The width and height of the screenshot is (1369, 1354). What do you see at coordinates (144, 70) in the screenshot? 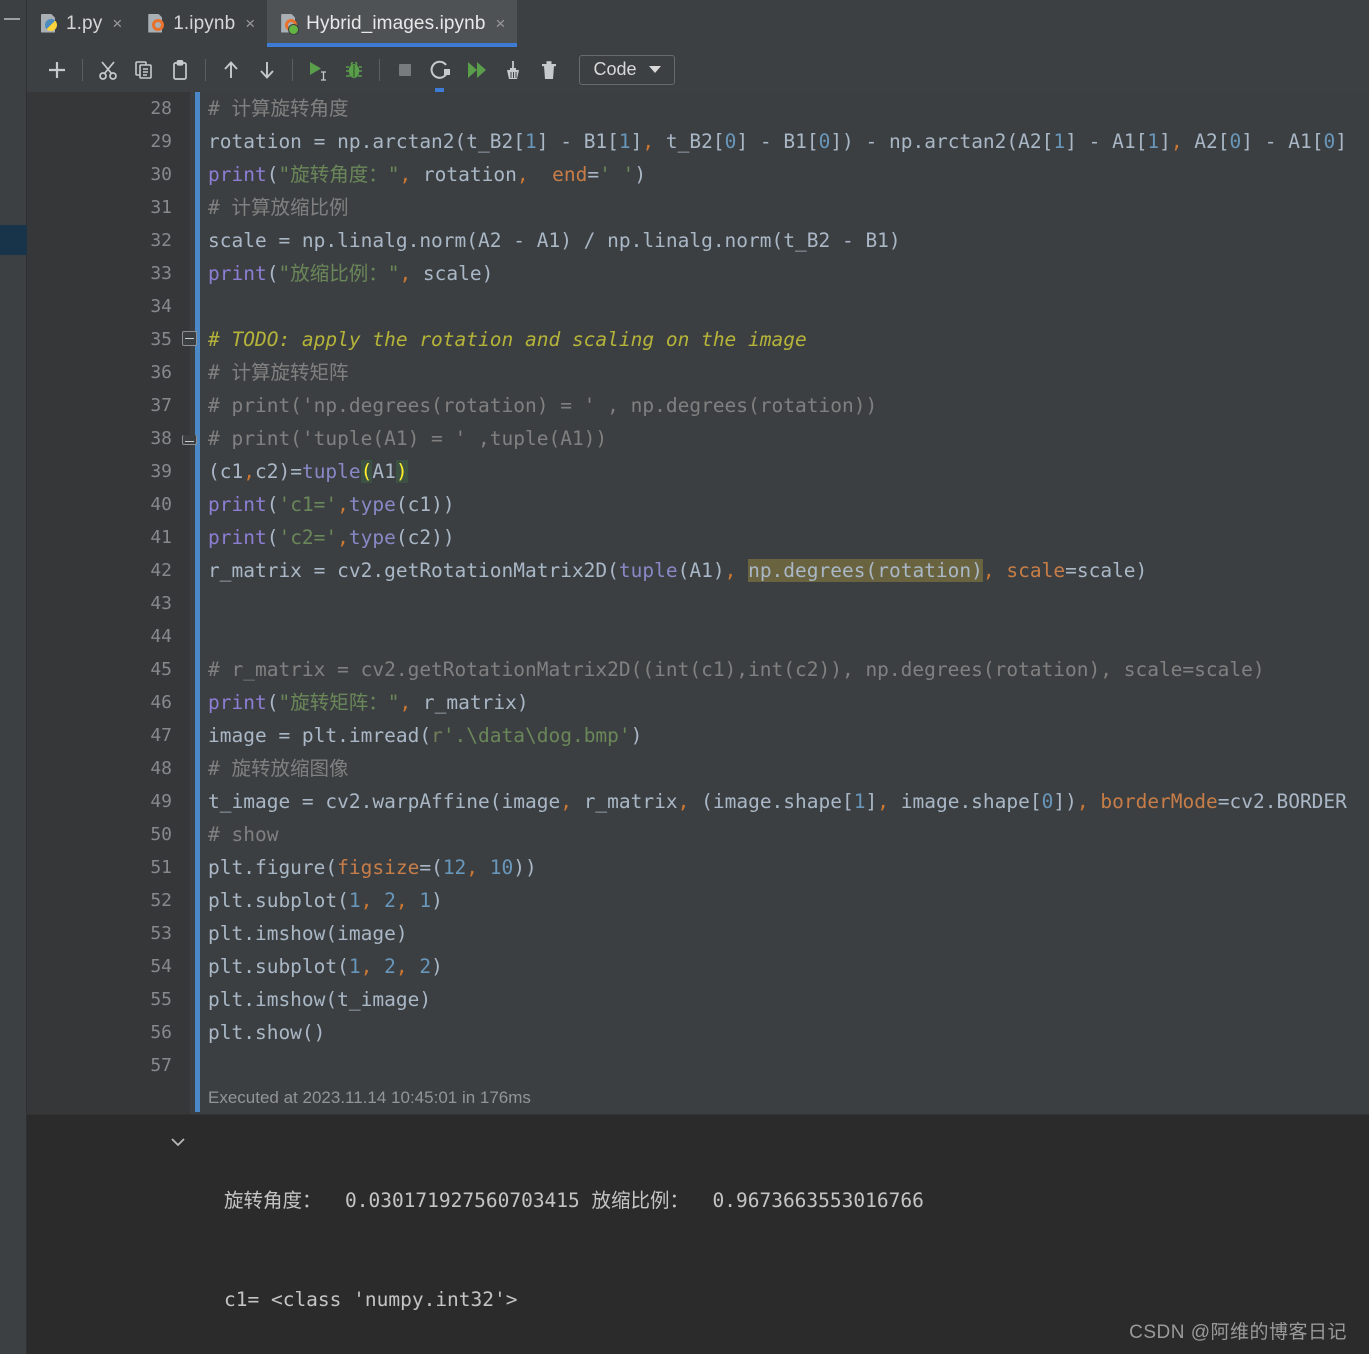
I see `copy-cell-button` at bounding box center [144, 70].